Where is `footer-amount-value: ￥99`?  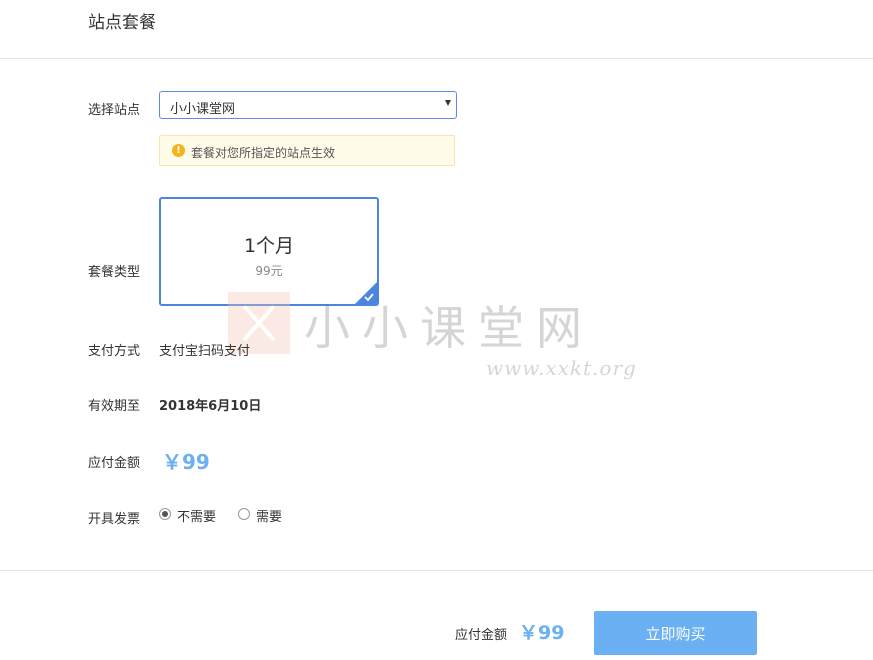 footer-amount-value: ￥99 is located at coordinates (542, 633).